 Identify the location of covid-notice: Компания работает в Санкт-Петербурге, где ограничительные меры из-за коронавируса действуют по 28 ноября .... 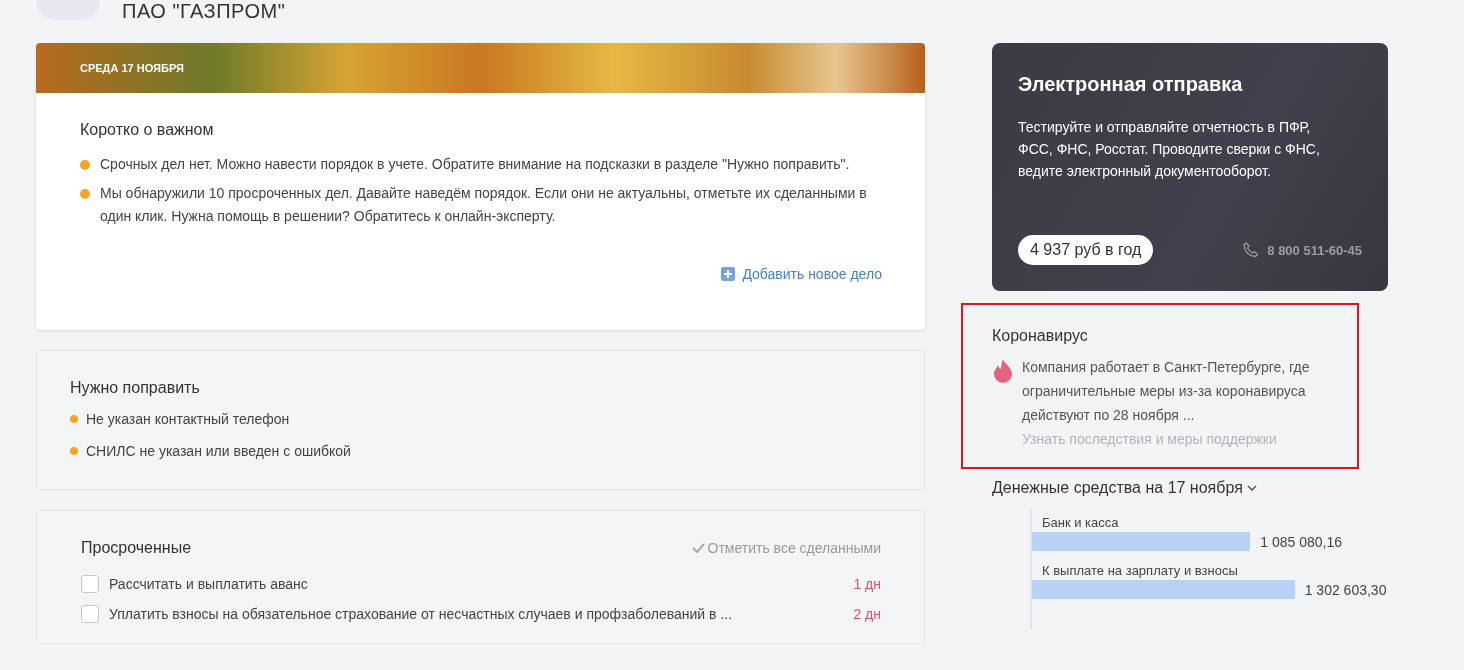
(1166, 391).